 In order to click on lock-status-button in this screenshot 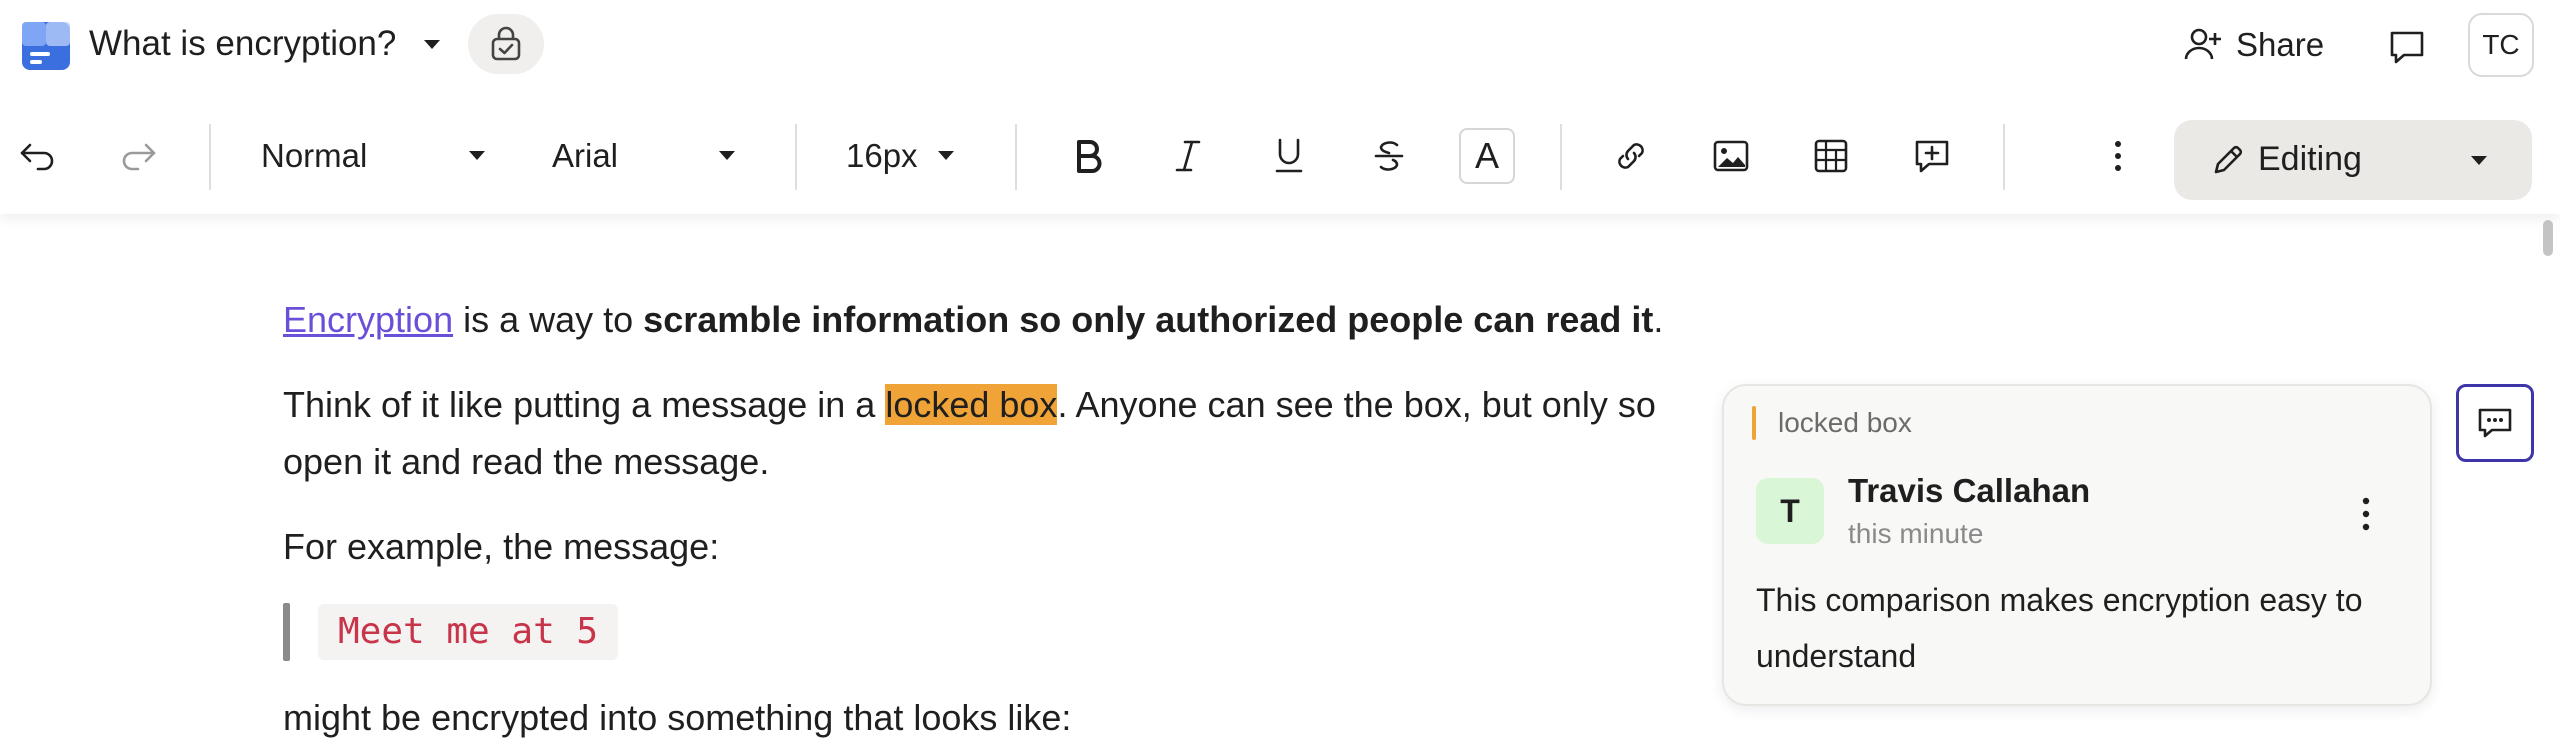, I will do `click(506, 44)`.